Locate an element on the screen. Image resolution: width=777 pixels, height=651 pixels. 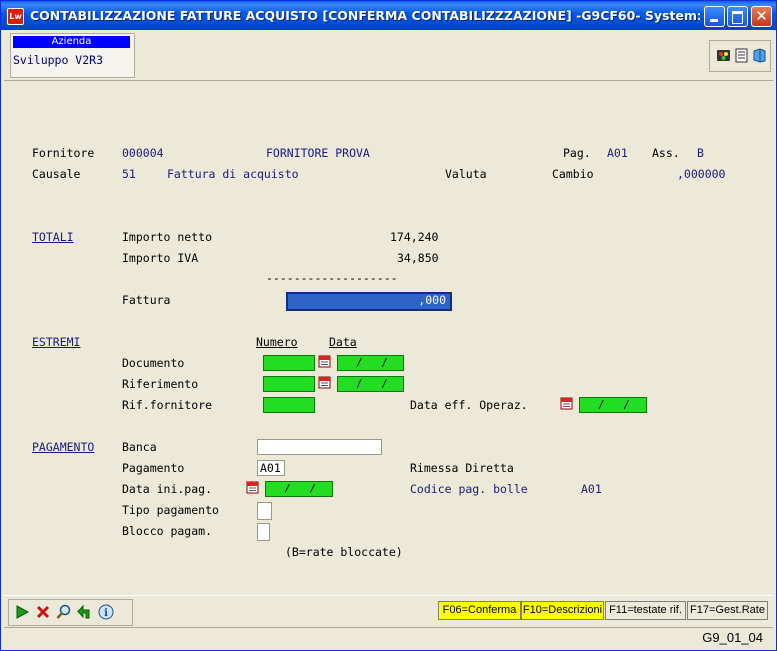
azienda-box: Azienda Sviluppo V2R3 is located at coordinates (72, 55).